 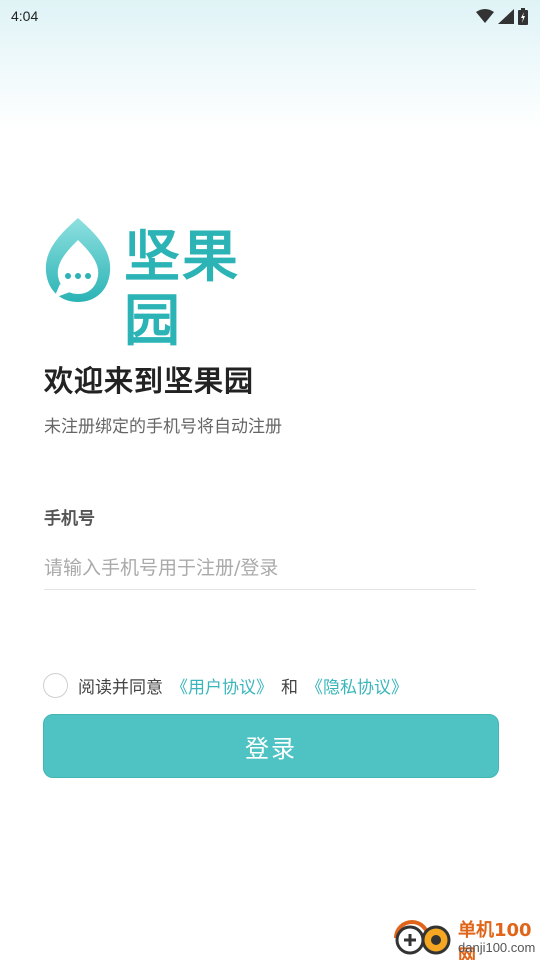 What do you see at coordinates (55, 685) in the screenshot?
I see `agreement-checkbox` at bounding box center [55, 685].